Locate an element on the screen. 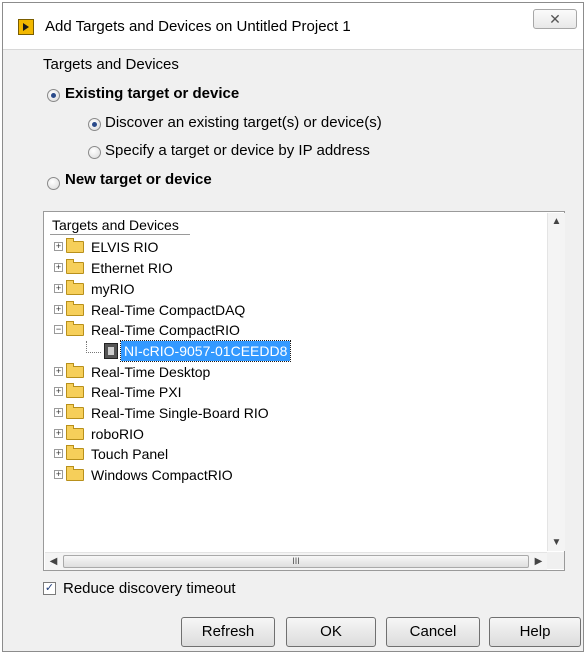  reduce-timeout-label: Reduce discovery timeout is located at coordinates (149, 588).